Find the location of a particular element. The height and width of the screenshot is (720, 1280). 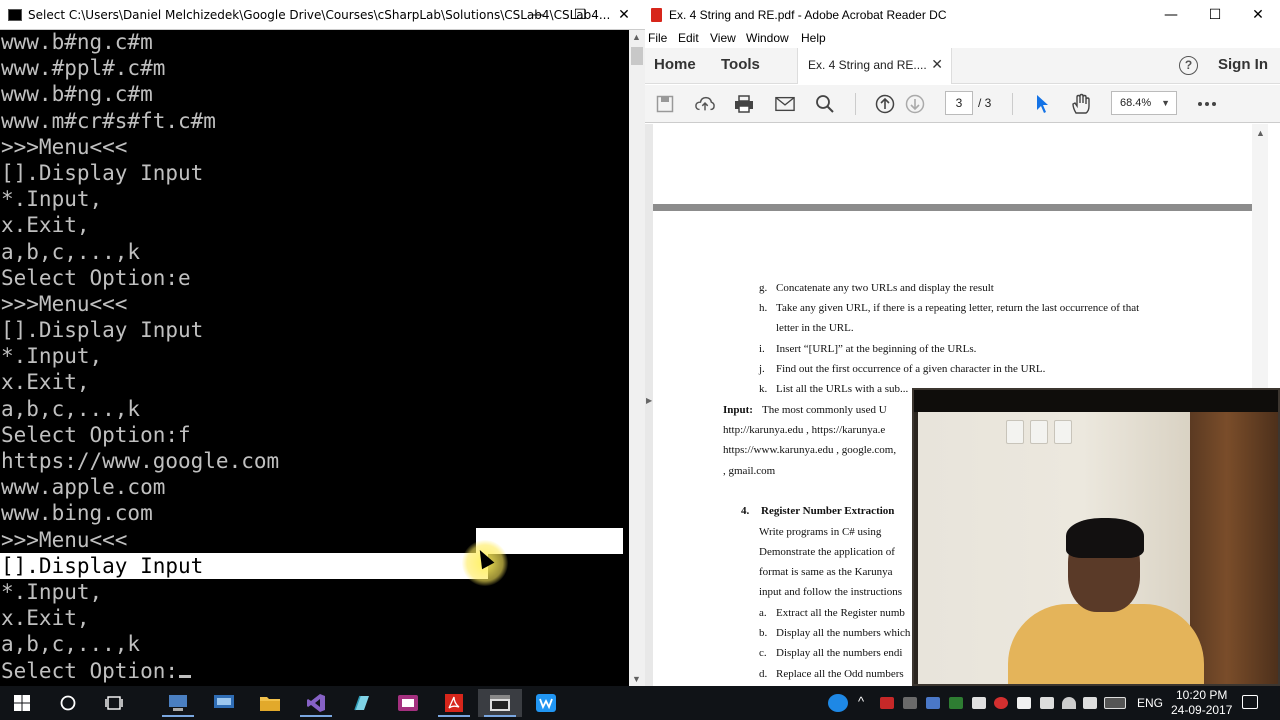

nav-home: Home is located at coordinates (675, 64).